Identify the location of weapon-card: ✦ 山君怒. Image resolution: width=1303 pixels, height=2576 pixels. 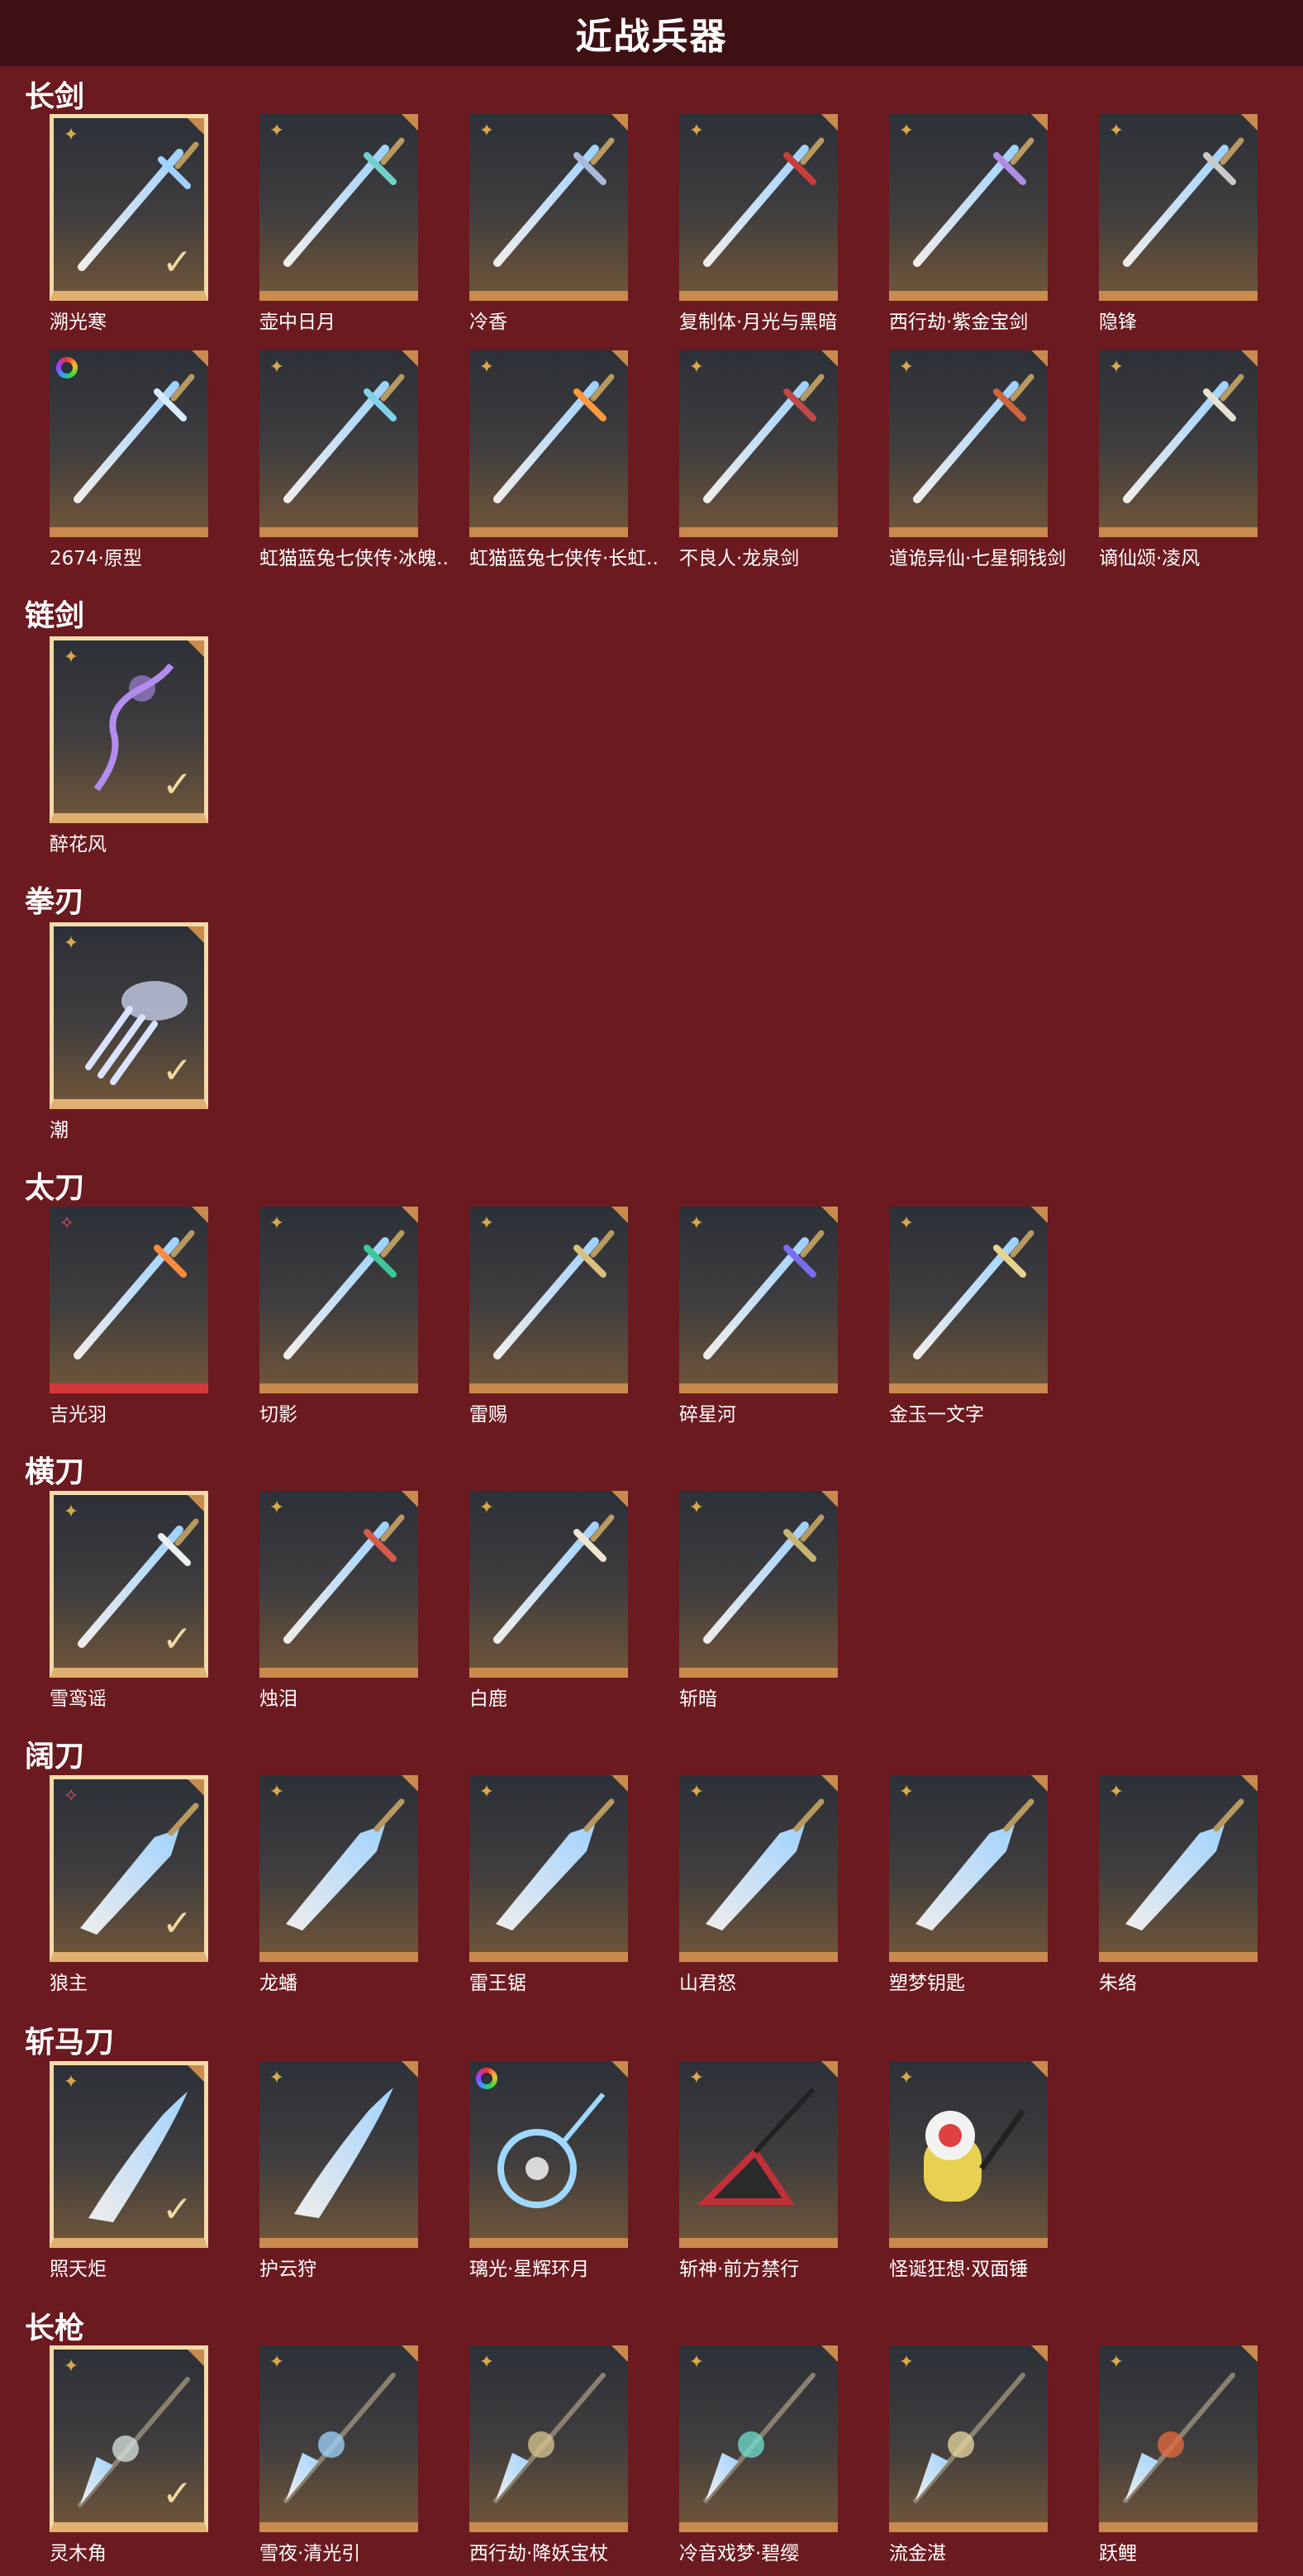
(758, 1885).